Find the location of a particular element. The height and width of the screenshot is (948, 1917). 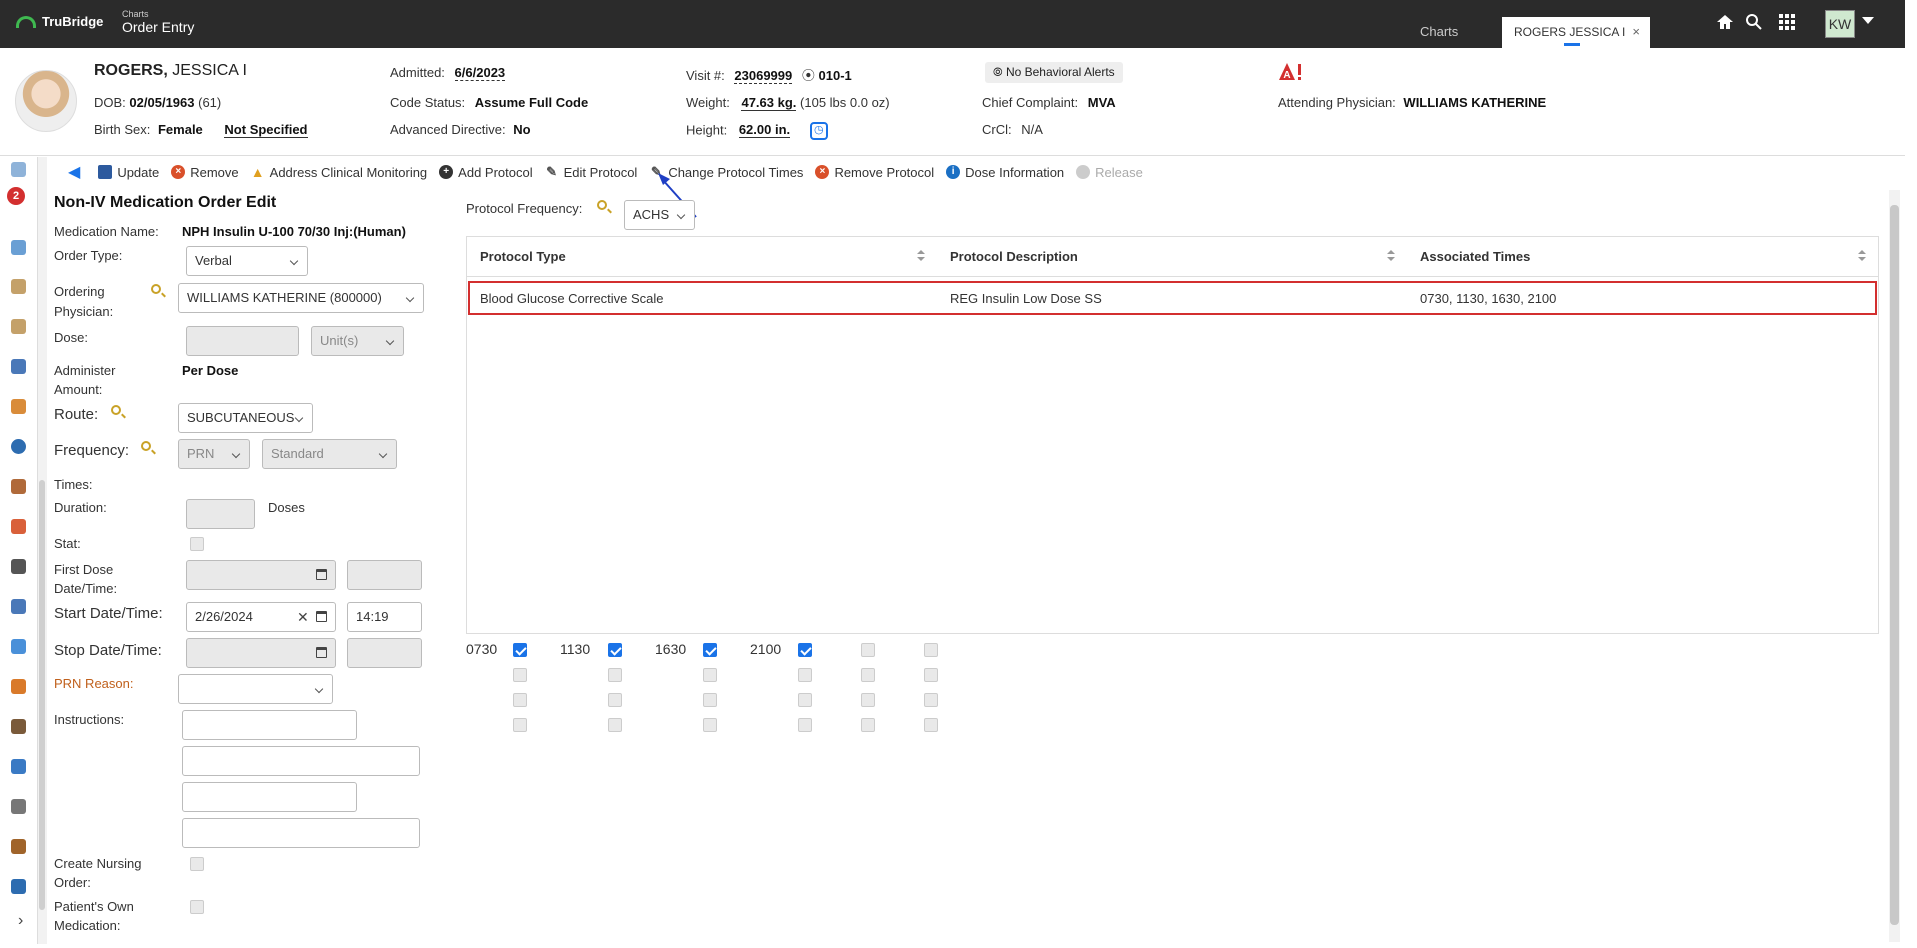

edit-protocol-button: ✎ Edit Protocol is located at coordinates (591, 172).